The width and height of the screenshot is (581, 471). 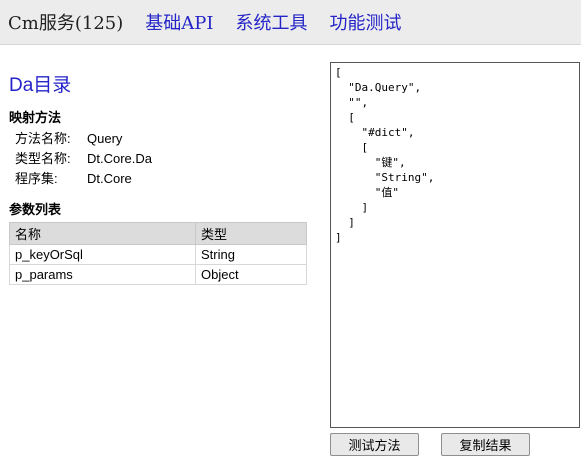 I want to click on type-name-value: Dt.Core.Da, so click(x=120, y=158).